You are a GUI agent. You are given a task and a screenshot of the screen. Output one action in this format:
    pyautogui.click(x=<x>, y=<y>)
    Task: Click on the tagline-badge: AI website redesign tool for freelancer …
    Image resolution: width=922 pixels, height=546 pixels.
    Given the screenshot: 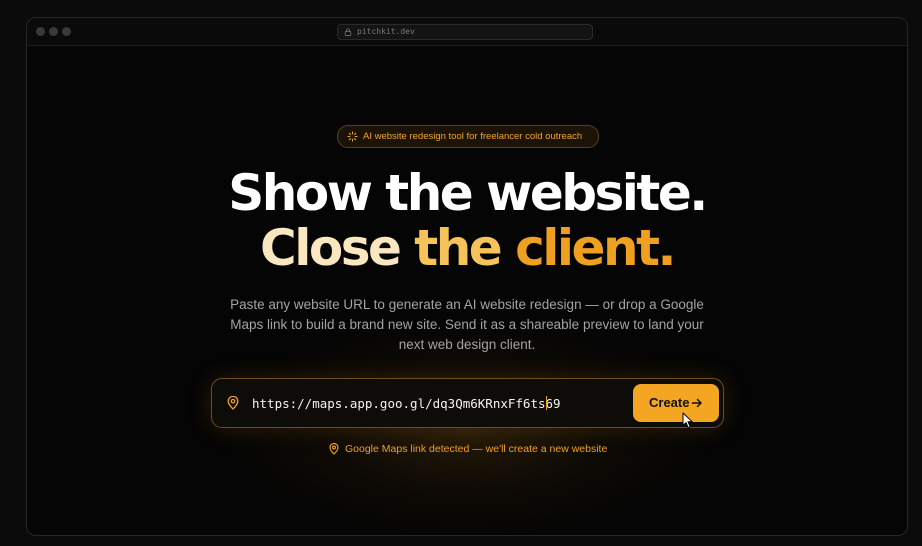 What is the action you would take?
    pyautogui.click(x=468, y=136)
    